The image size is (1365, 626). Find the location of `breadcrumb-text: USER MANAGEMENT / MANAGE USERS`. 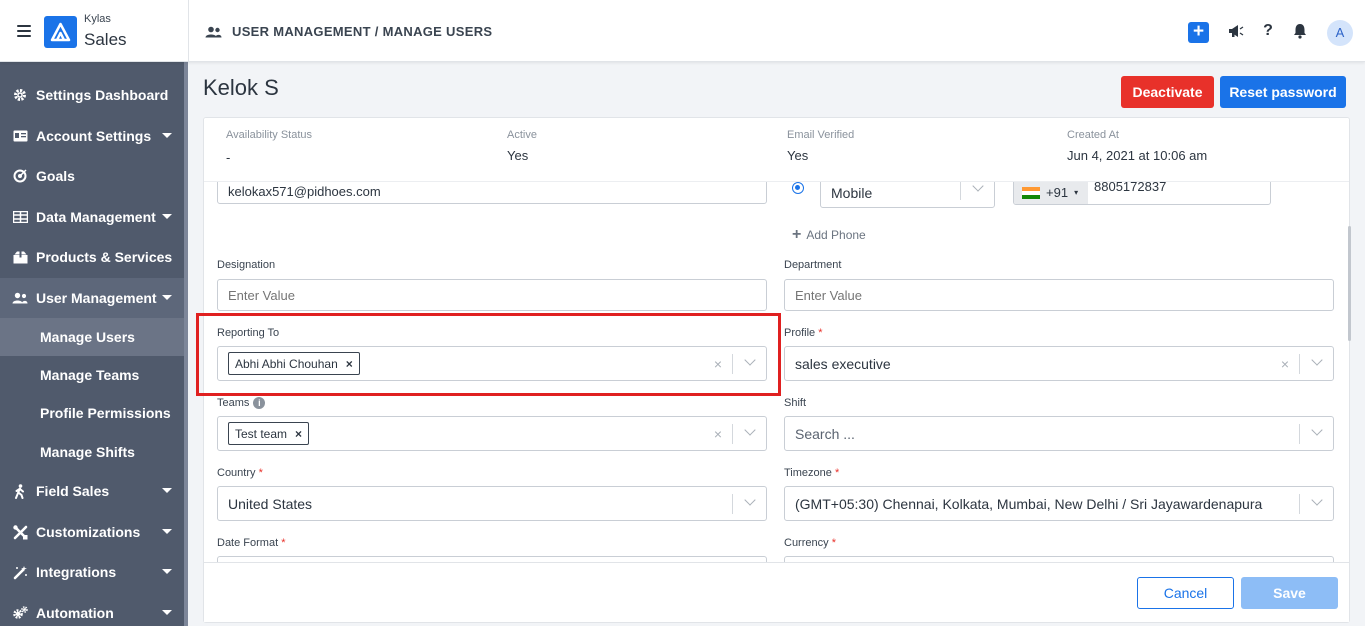

breadcrumb-text: USER MANAGEMENT / MANAGE USERS is located at coordinates (362, 31).